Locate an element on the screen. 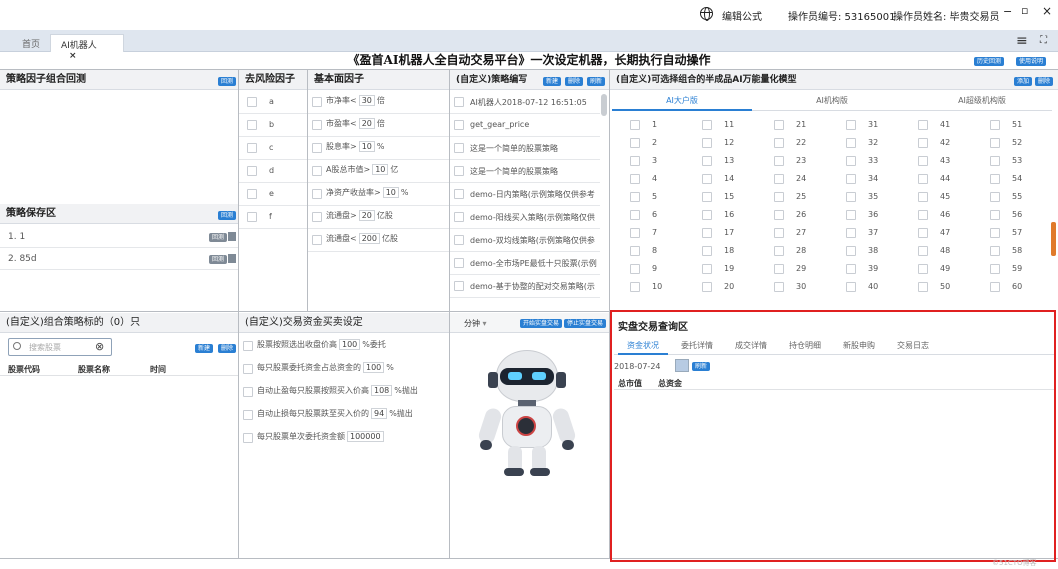  fundamental-factor-item: 市净率< 30 倍 is located at coordinates (378, 102).